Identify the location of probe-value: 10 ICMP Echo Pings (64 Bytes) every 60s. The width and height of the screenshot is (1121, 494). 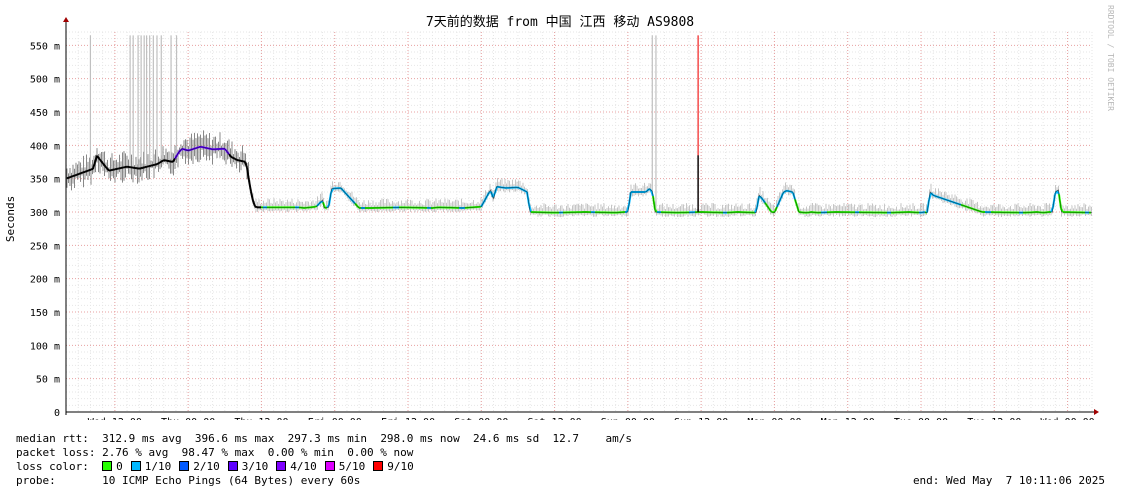
(231, 480).